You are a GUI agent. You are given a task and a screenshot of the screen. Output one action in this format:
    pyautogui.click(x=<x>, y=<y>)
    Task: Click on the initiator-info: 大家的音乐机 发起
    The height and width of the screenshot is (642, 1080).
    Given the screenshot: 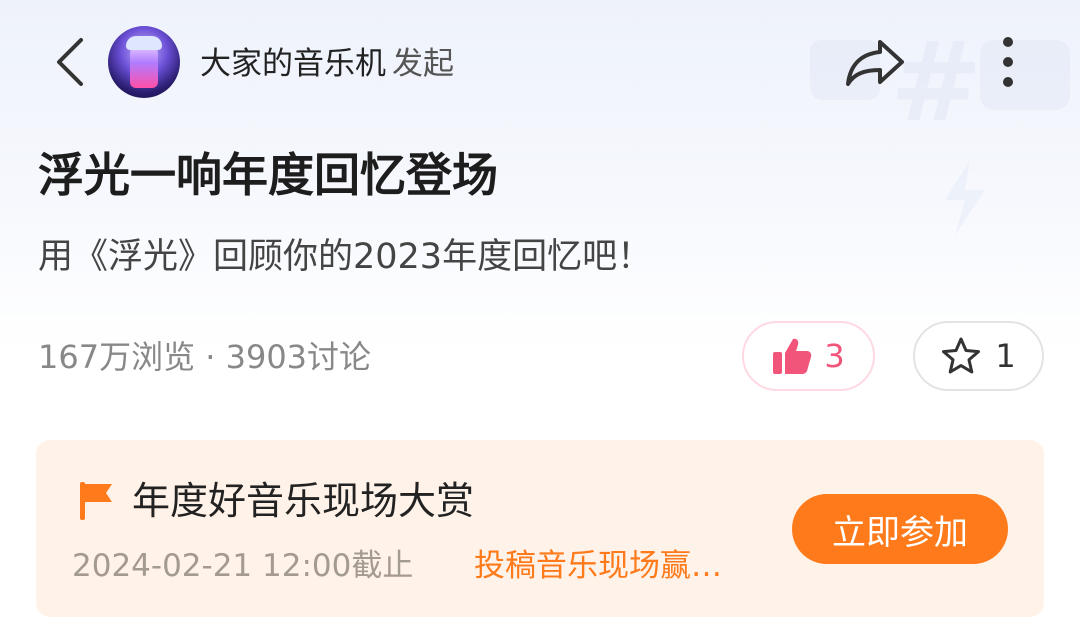 What is the action you would take?
    pyautogui.click(x=327, y=64)
    